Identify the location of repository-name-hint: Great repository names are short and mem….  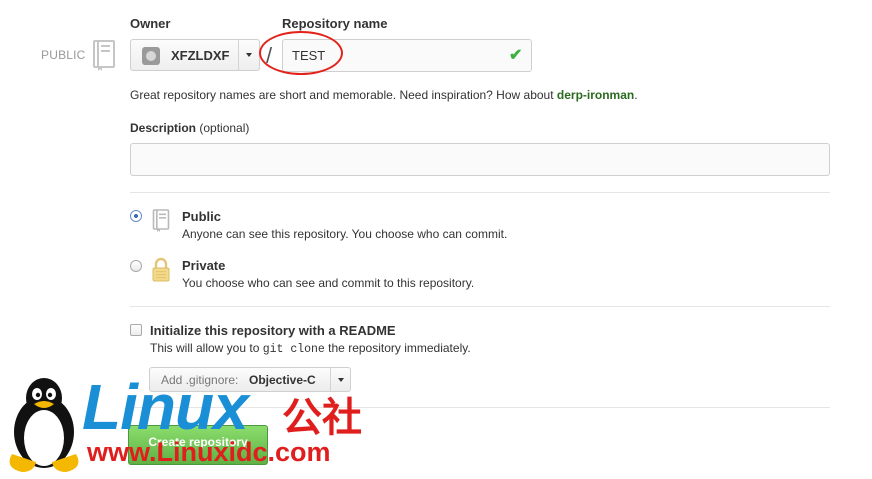
(384, 95).